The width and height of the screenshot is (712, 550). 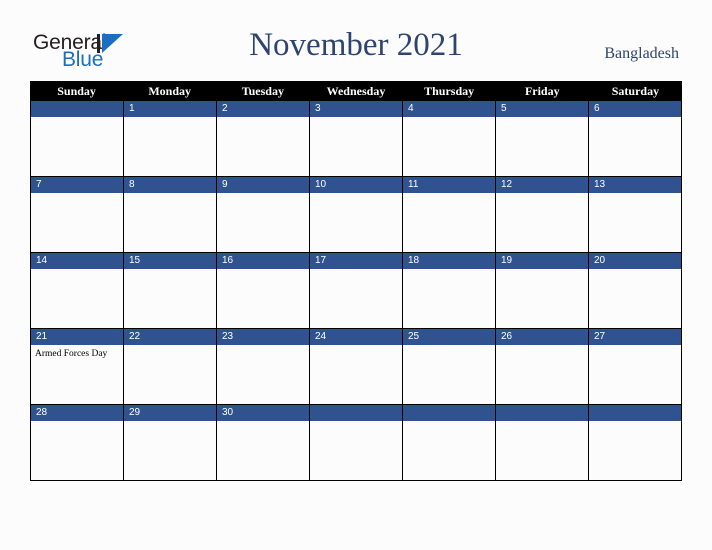 I want to click on day-number-band: 29, so click(x=170, y=413).